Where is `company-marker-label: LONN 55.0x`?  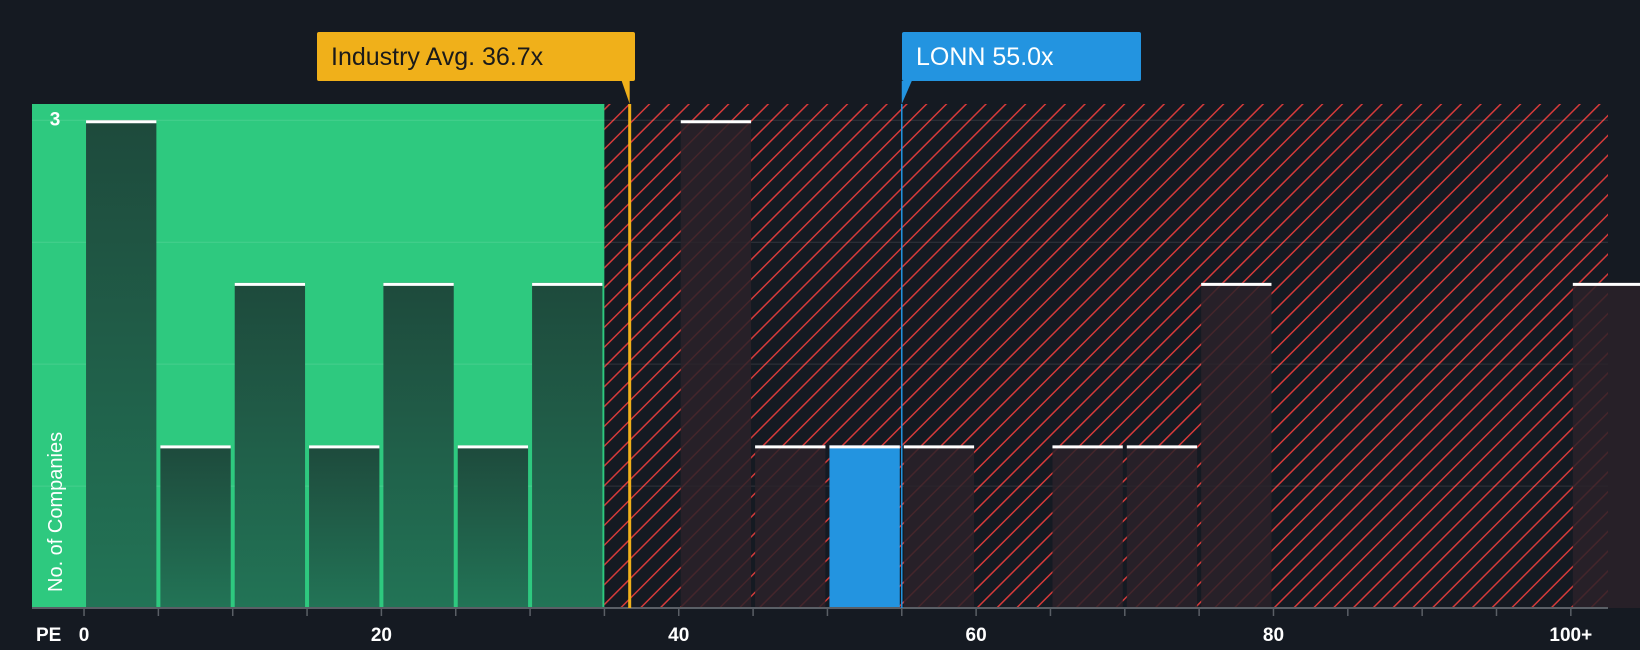 company-marker-label: LONN 55.0x is located at coordinates (985, 57).